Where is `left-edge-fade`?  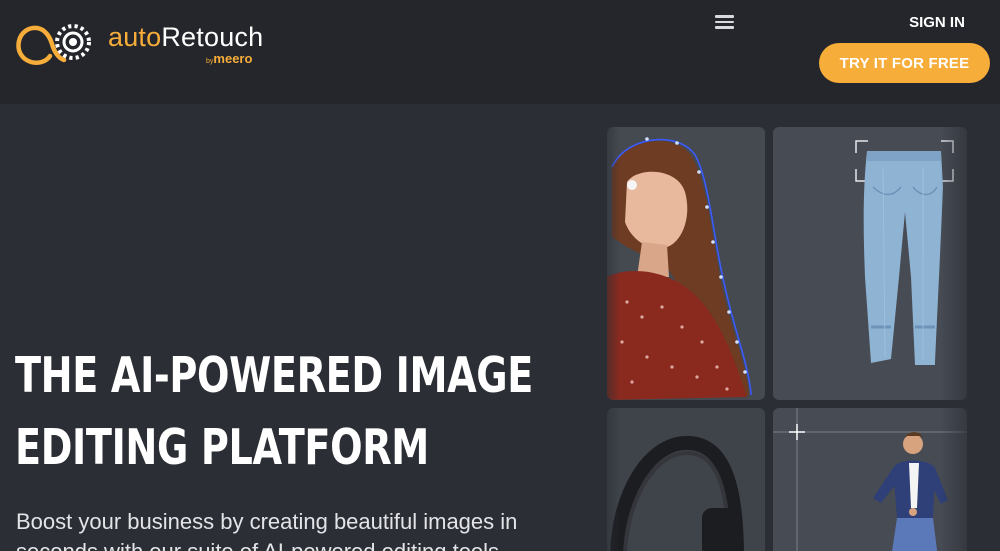
left-edge-fade is located at coordinates (605, 327).